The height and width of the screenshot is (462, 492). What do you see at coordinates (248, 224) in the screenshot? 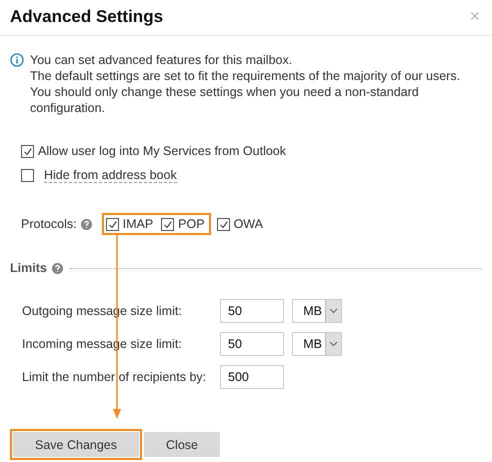
I see `protocol-label: OWA` at bounding box center [248, 224].